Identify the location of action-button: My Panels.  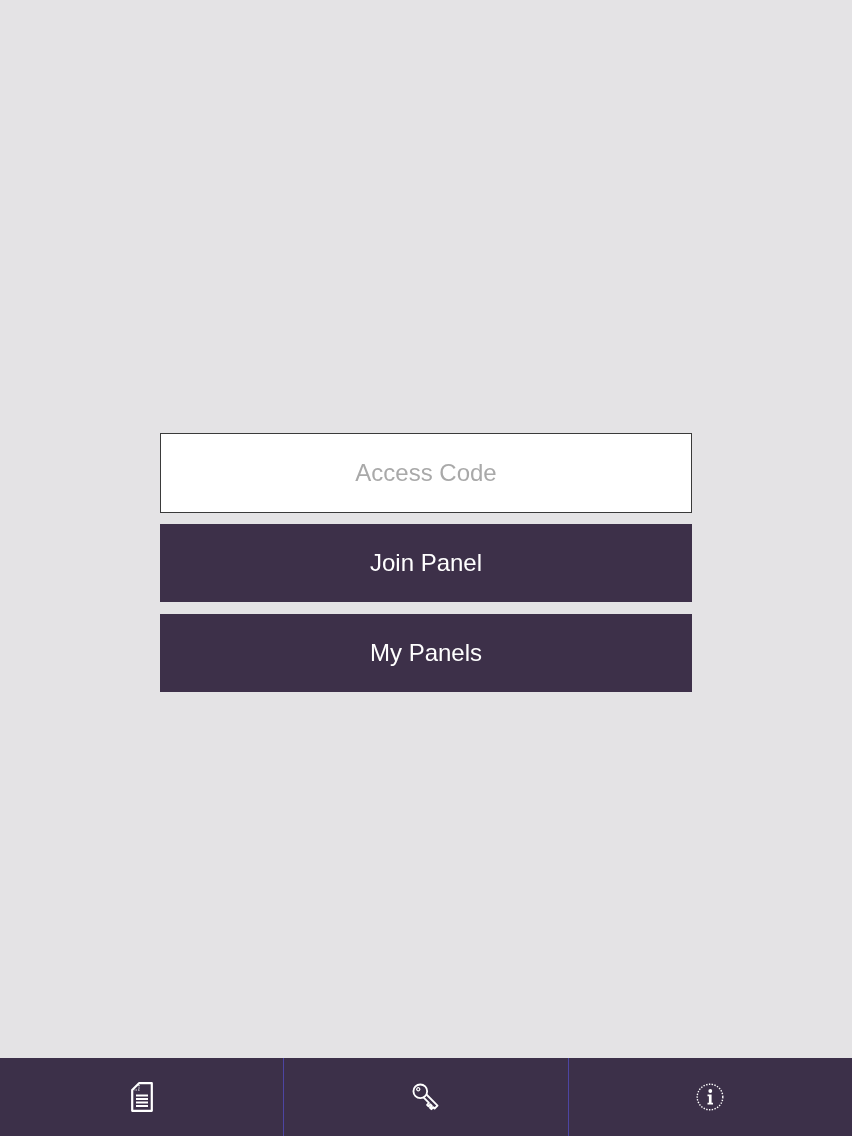
(426, 653).